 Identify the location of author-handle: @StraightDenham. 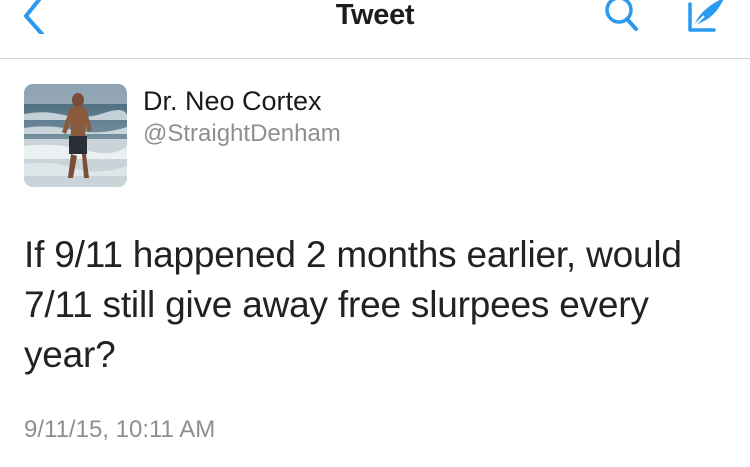
(242, 134).